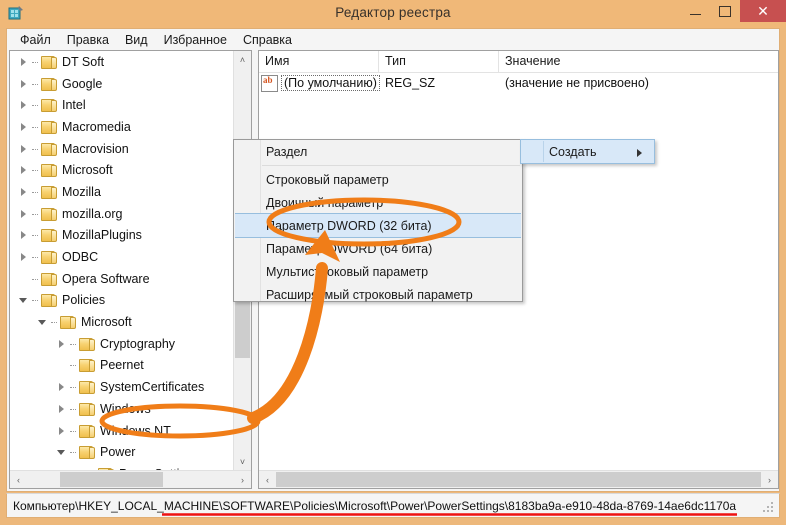 The width and height of the screenshot is (786, 525). Describe the element at coordinates (106, 322) in the screenshot. I see `tree-node-label: Microsoft` at that location.